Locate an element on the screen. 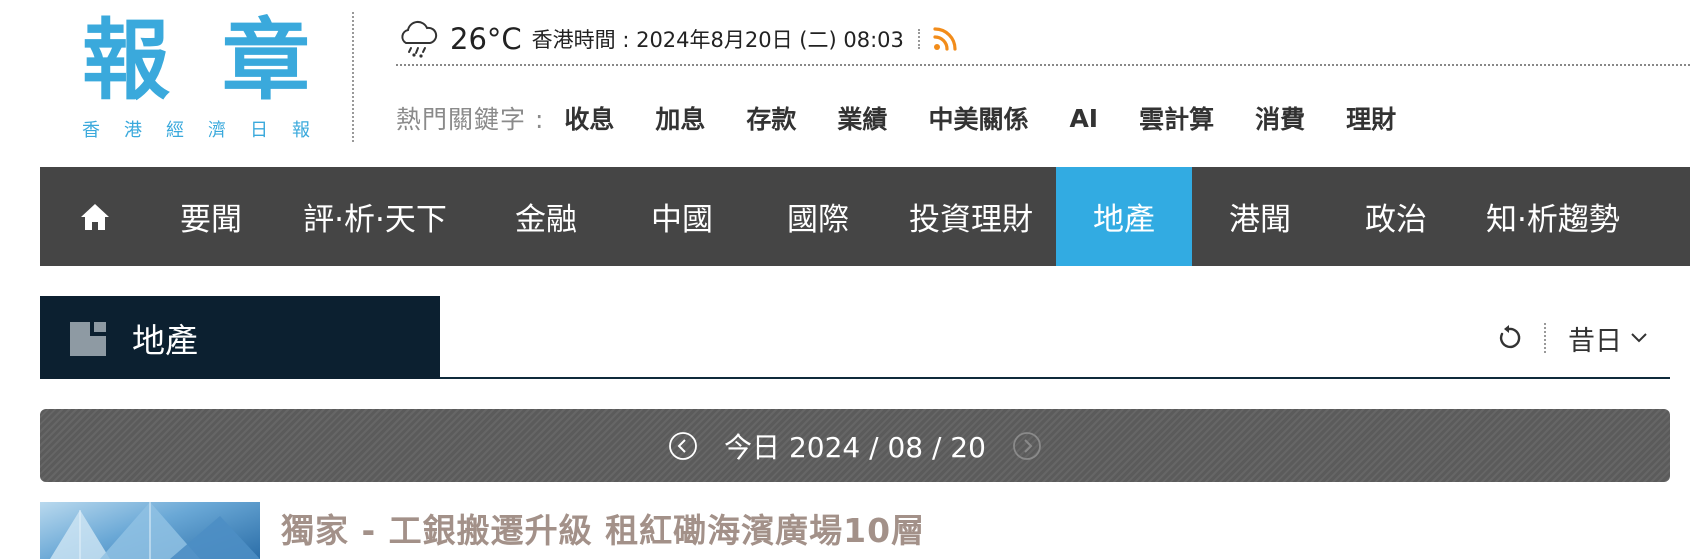  nav-item-analysis: 評·析·天下 is located at coordinates (375, 216).